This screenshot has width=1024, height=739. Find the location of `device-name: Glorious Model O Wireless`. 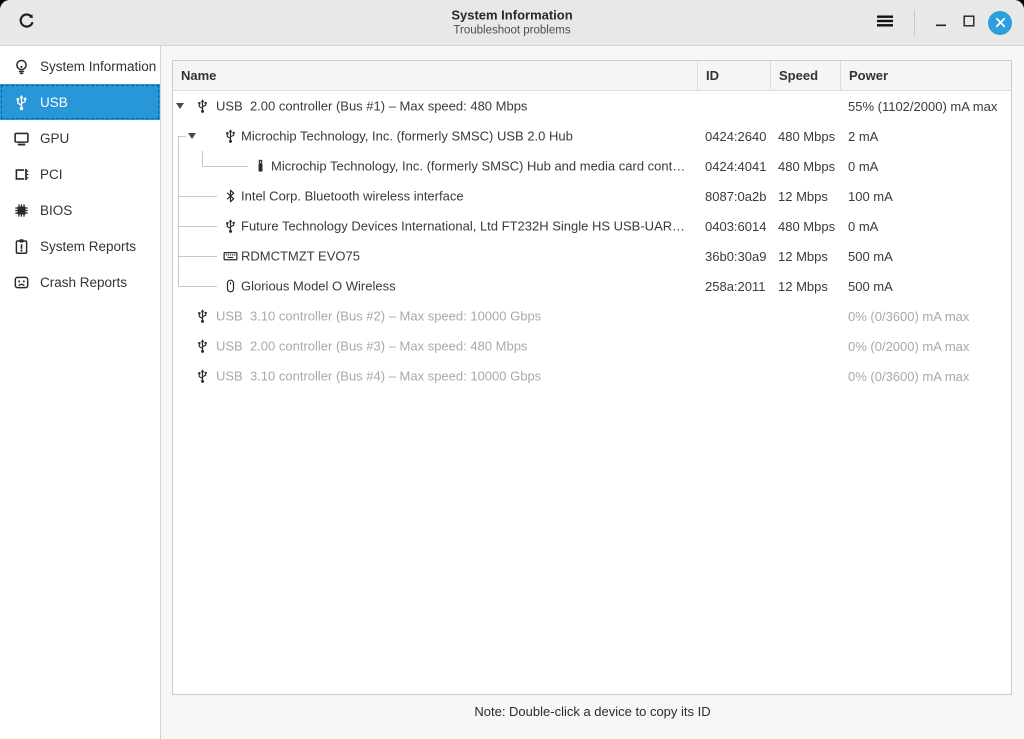

device-name: Glorious Model O Wireless is located at coordinates (318, 286).